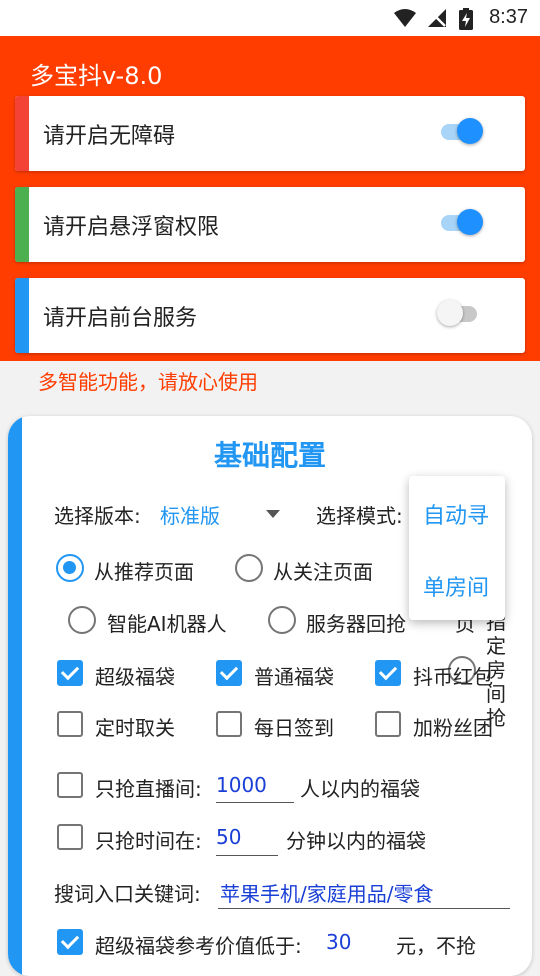 This screenshot has width=540, height=976. I want to click on radio-server-label: 服务器回抢, so click(356, 624).